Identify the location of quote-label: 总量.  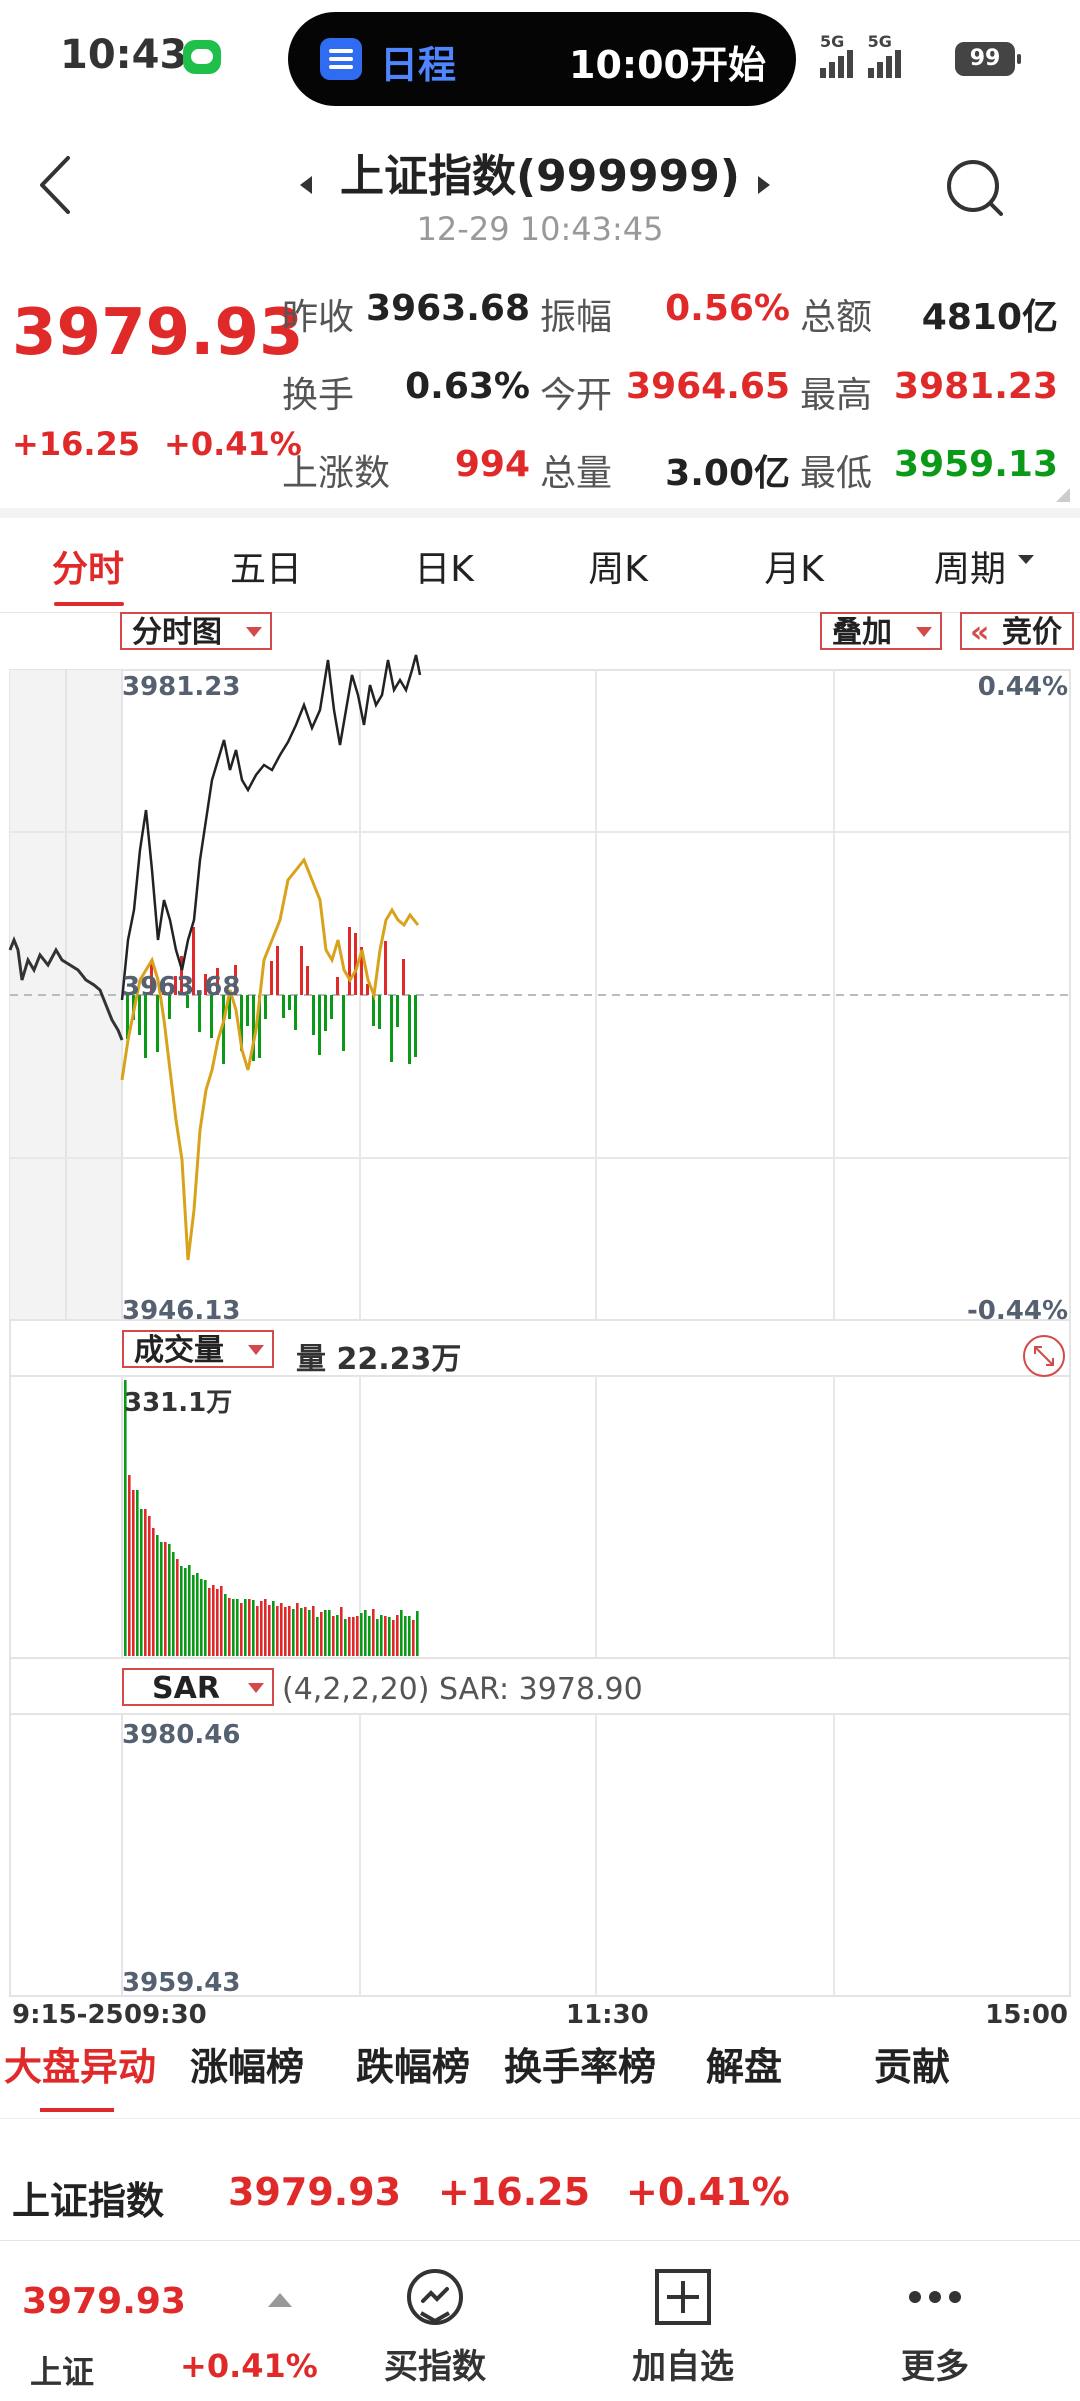
(576, 473).